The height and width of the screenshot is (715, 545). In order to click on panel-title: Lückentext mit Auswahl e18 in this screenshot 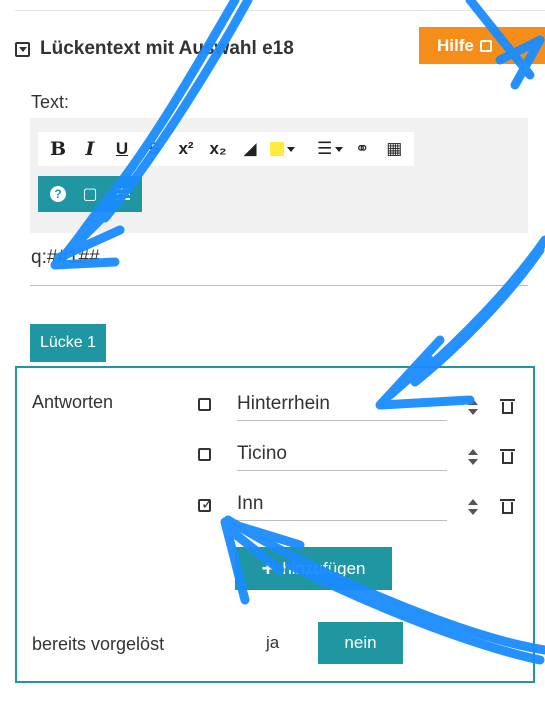, I will do `click(167, 48)`.